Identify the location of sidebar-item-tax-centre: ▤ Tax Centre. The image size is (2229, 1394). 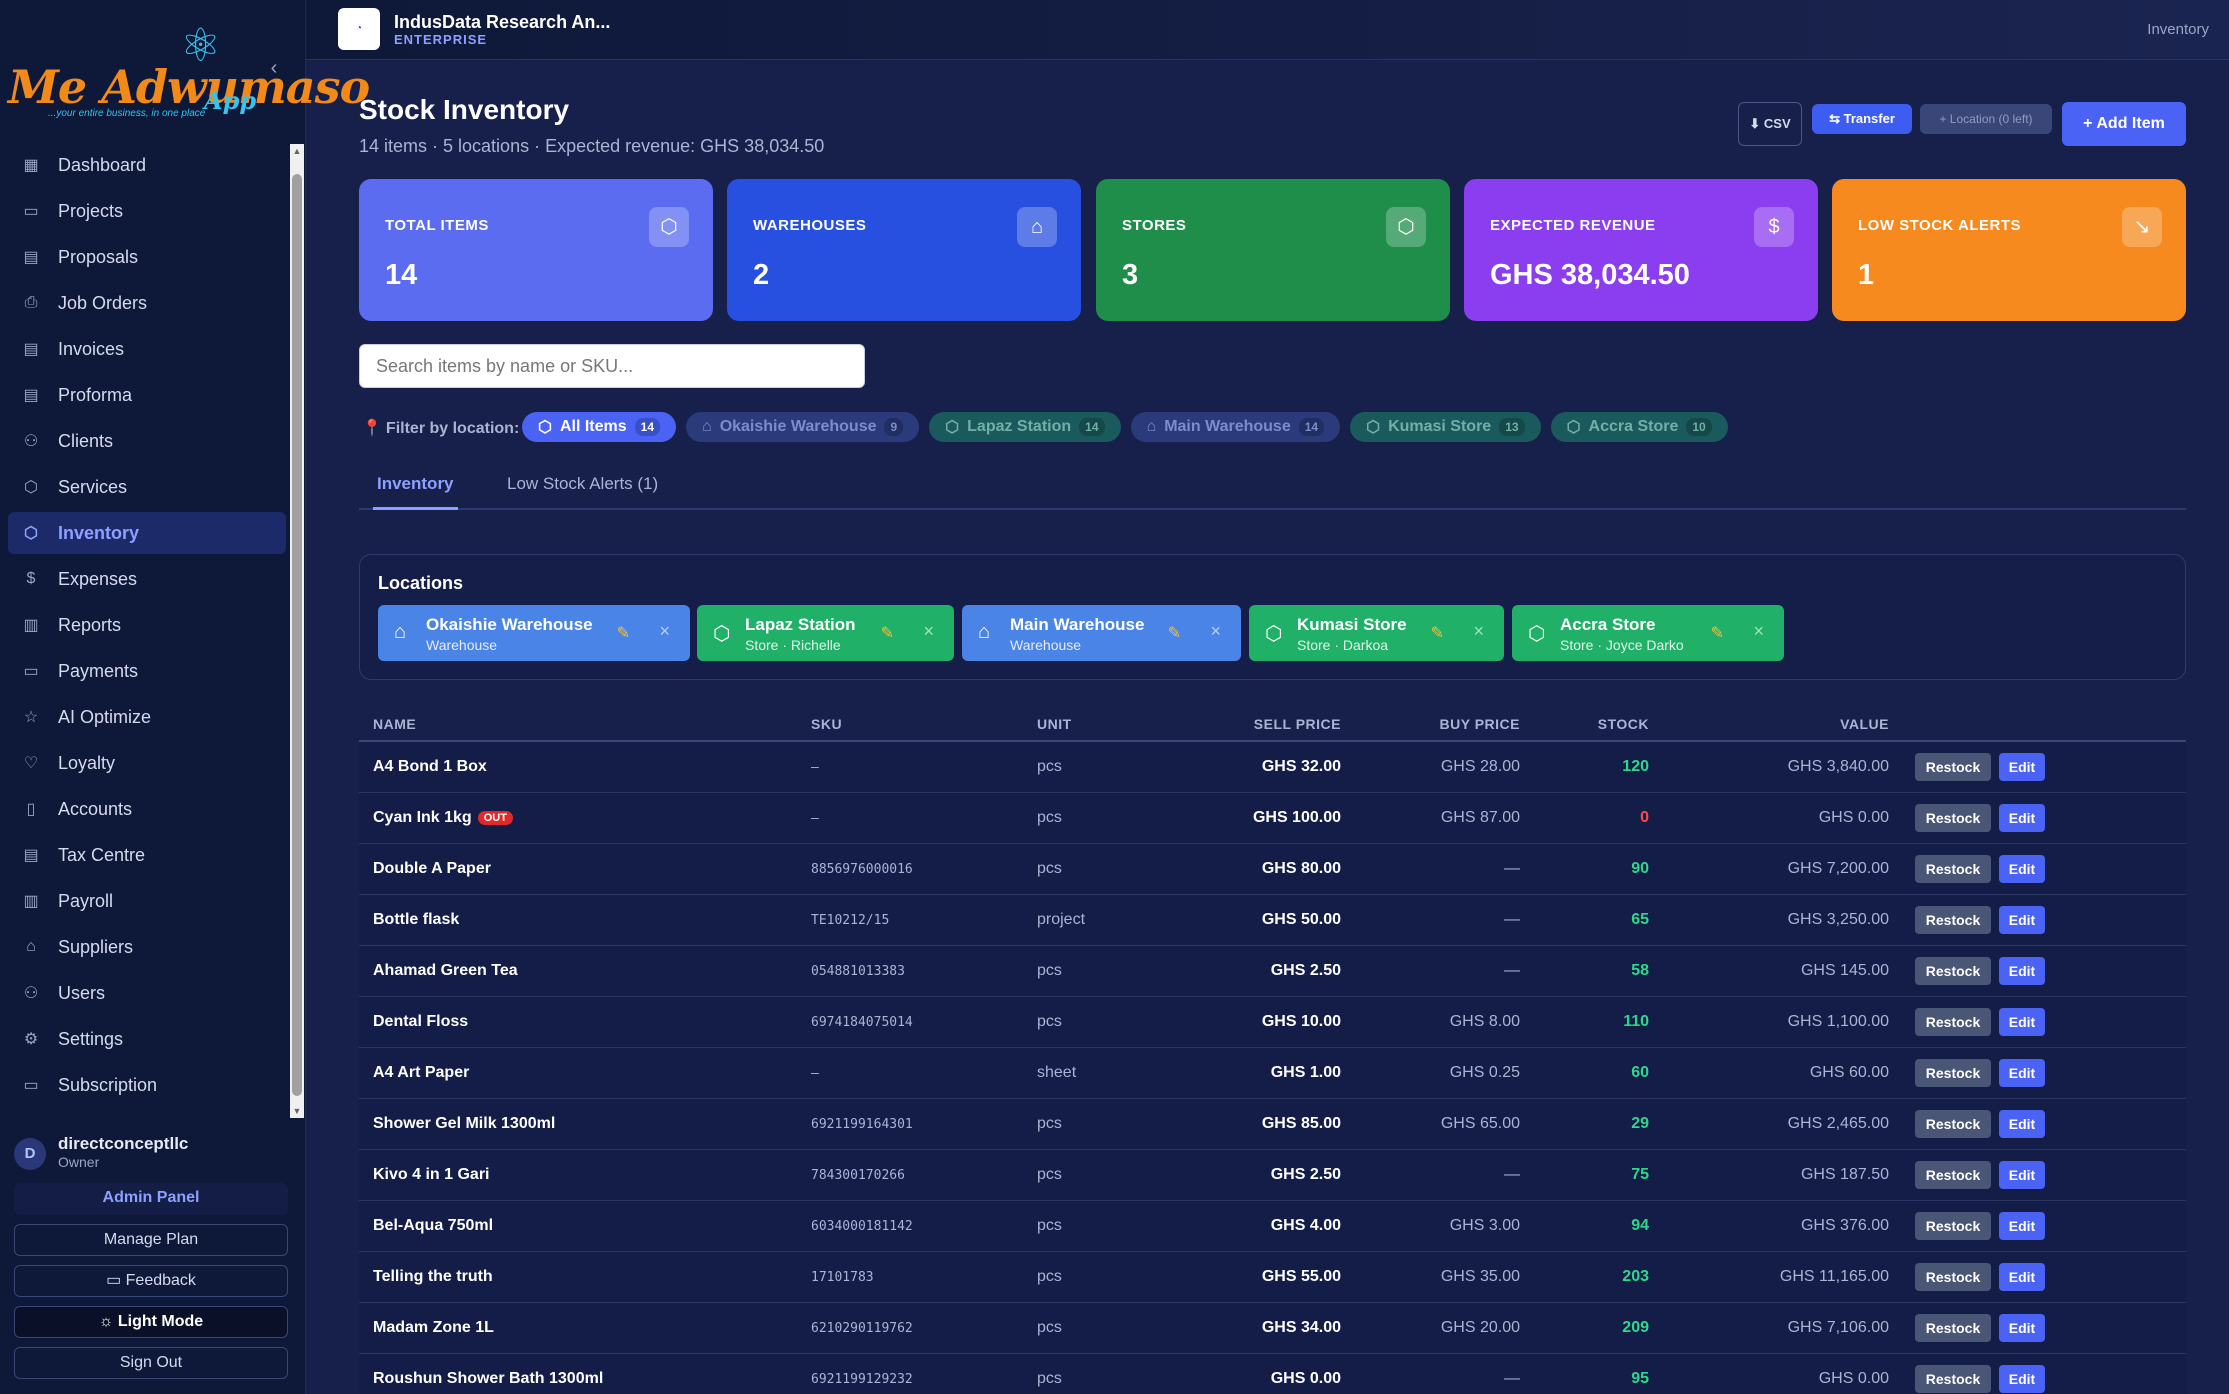
(147, 855).